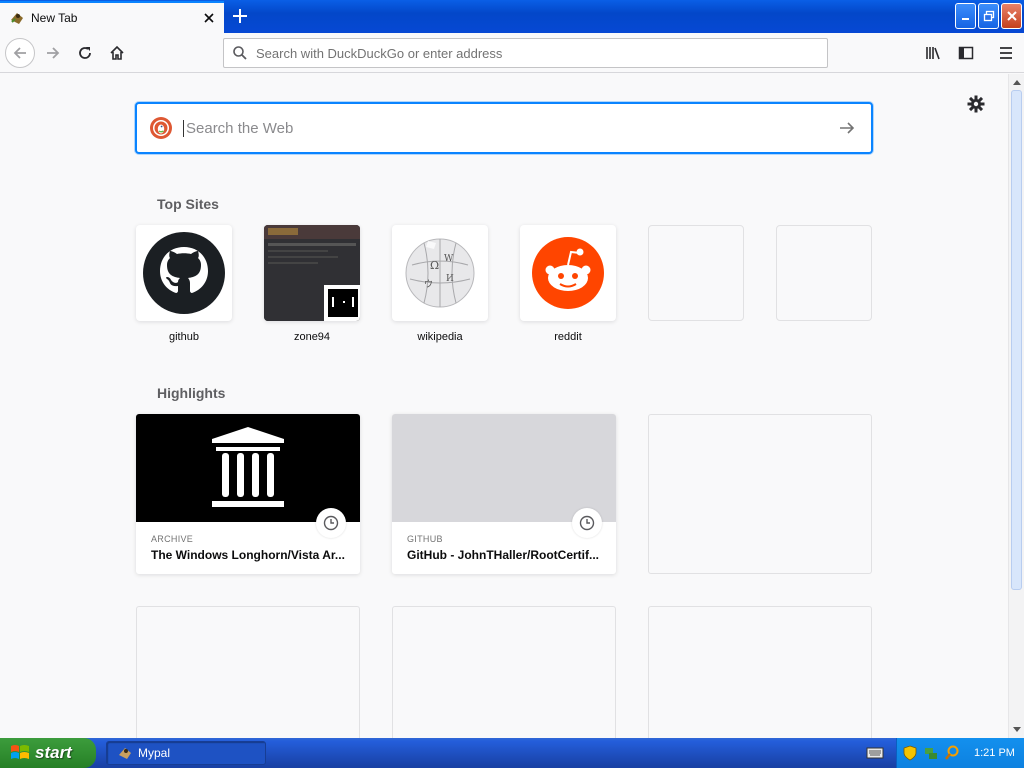 Image resolution: width=1024 pixels, height=768 pixels. I want to click on nav-toolbar, so click(512, 53).